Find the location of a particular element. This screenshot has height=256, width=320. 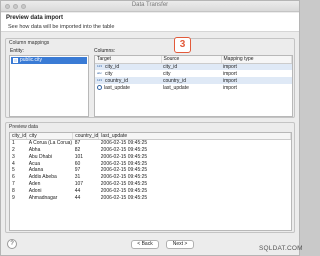

cell: 8 is located at coordinates (13, 190).